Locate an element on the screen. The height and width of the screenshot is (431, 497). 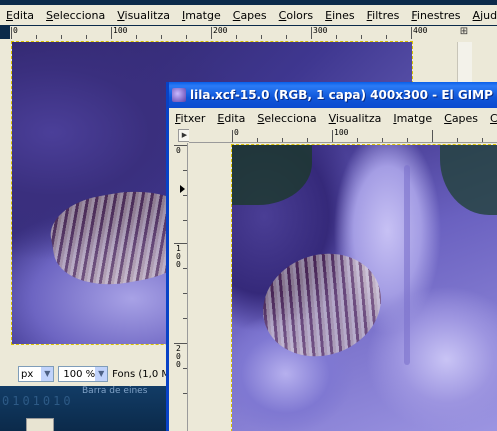
horizontal-scrollbar is located at coordinates (85, 353).